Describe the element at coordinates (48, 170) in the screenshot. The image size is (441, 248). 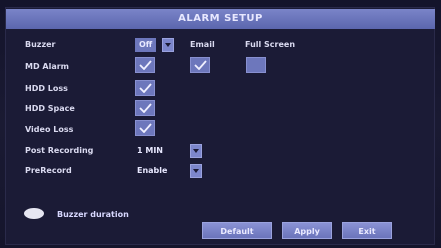
I see `prerecord-label: PreRecord` at that location.